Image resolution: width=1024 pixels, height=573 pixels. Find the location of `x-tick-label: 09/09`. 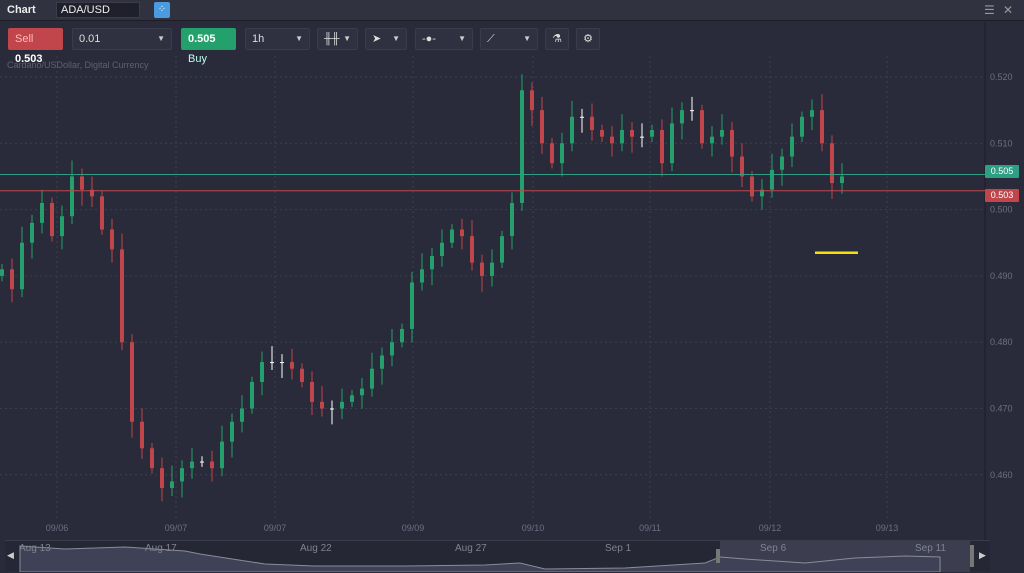

x-tick-label: 09/09 is located at coordinates (413, 528).